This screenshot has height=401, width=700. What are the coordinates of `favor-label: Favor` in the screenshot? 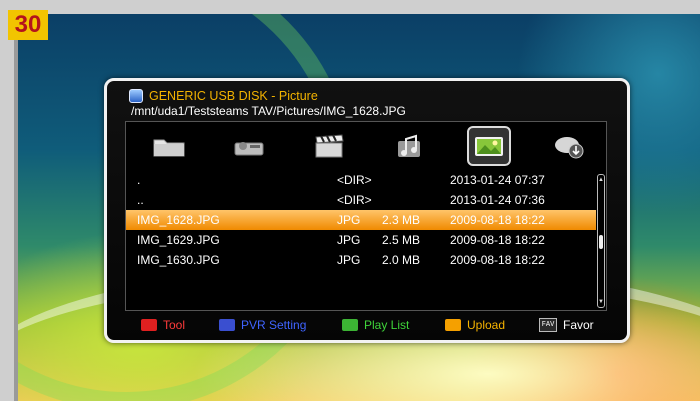 It's located at (578, 325).